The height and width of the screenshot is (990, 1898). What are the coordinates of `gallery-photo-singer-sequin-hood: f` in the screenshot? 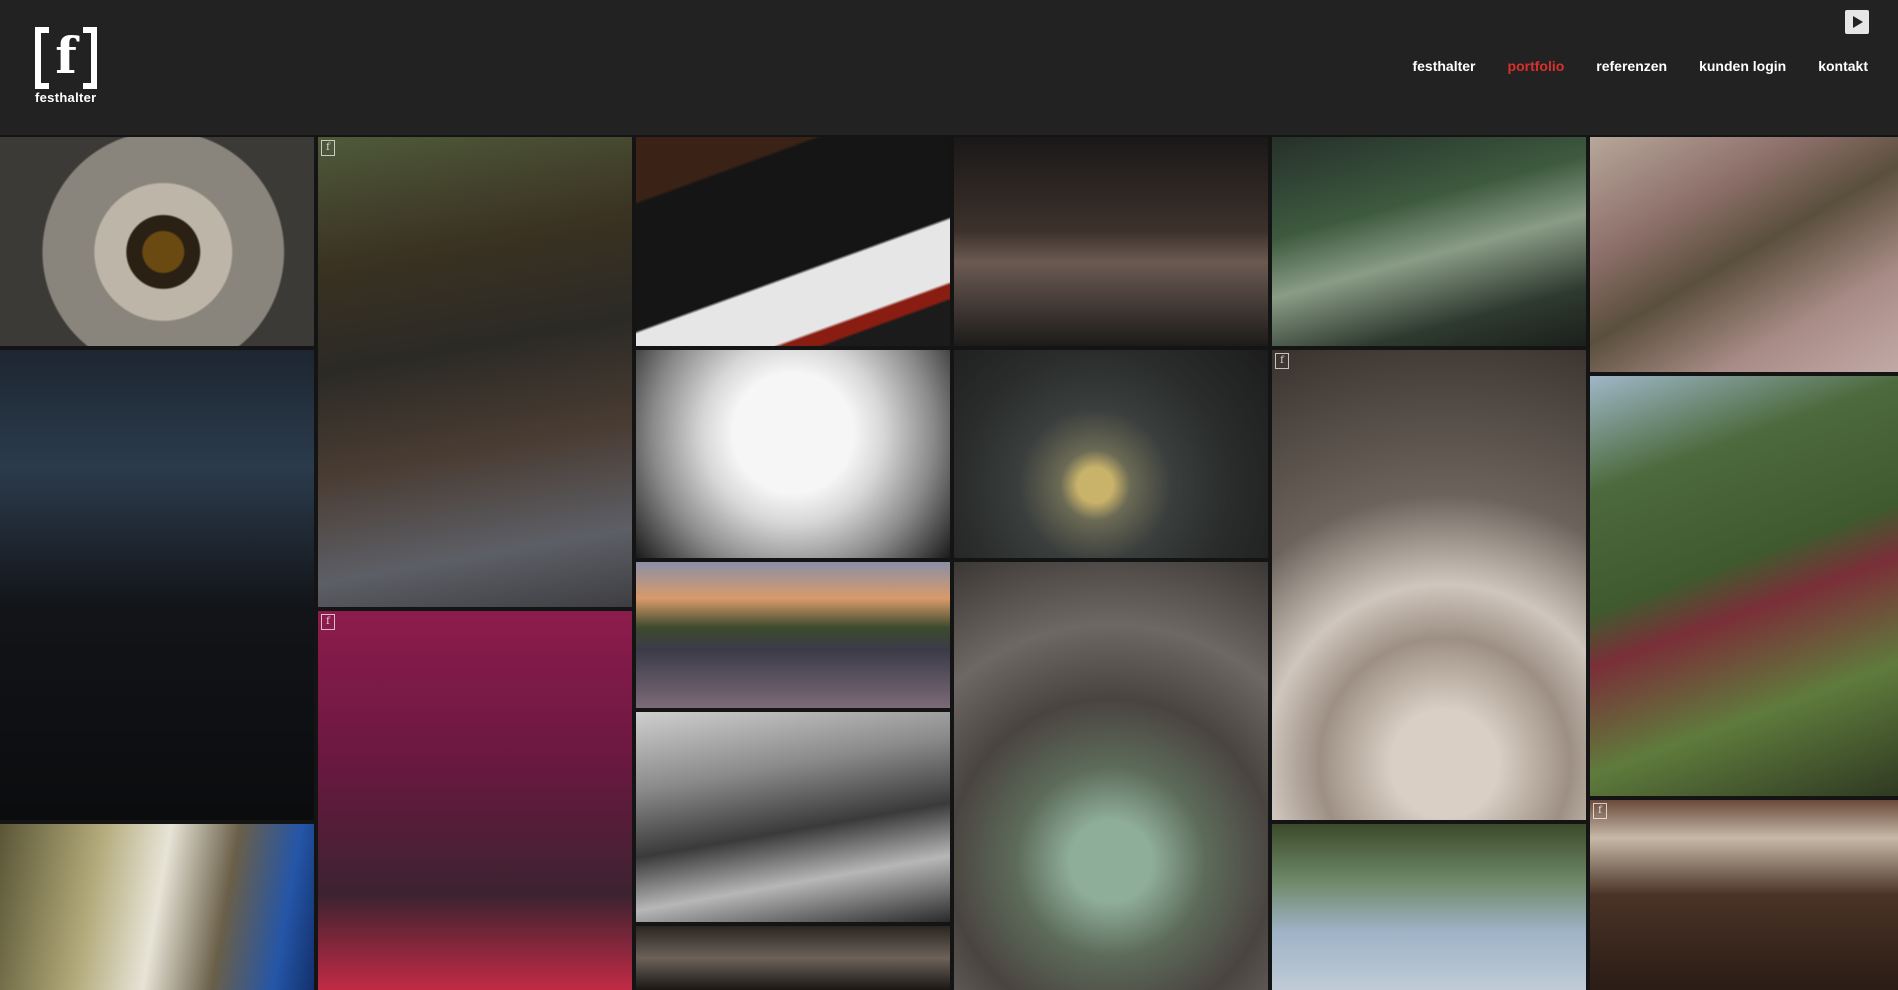 It's located at (475, 800).